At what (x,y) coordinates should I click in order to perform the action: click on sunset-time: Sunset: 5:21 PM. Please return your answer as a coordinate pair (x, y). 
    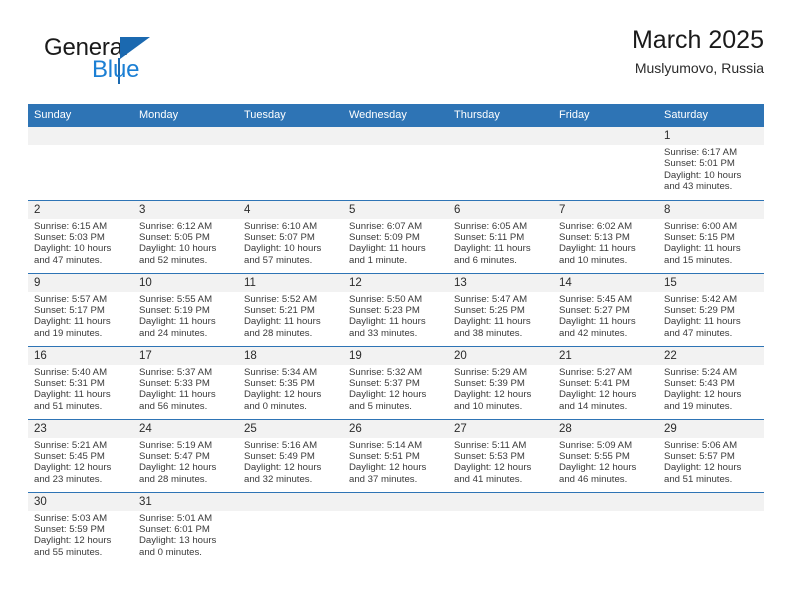
    Looking at the image, I should click on (279, 310).